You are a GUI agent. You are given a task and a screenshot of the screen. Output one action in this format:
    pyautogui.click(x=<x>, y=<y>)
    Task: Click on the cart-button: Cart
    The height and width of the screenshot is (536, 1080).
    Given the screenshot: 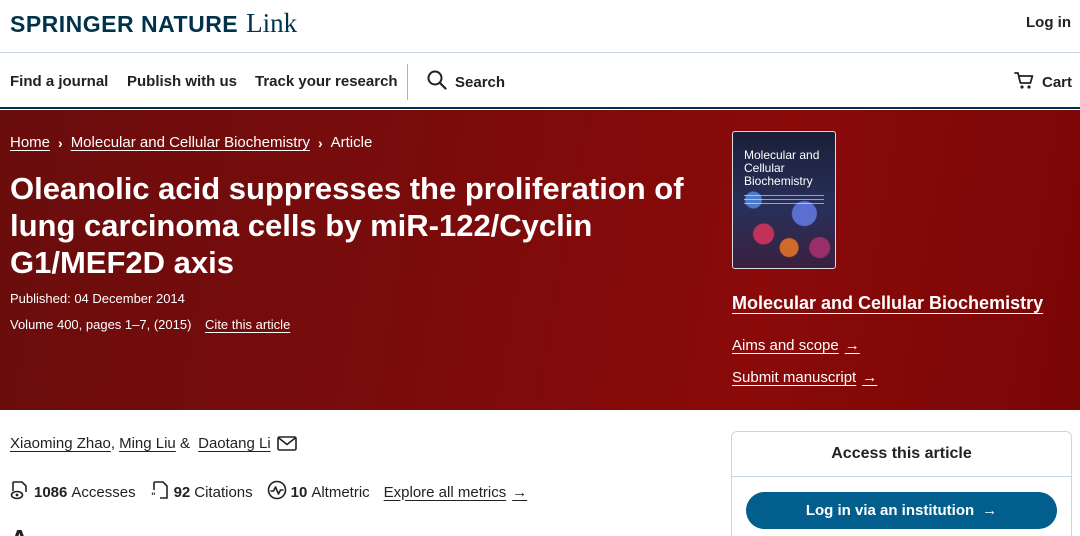 What is the action you would take?
    pyautogui.click(x=1043, y=82)
    